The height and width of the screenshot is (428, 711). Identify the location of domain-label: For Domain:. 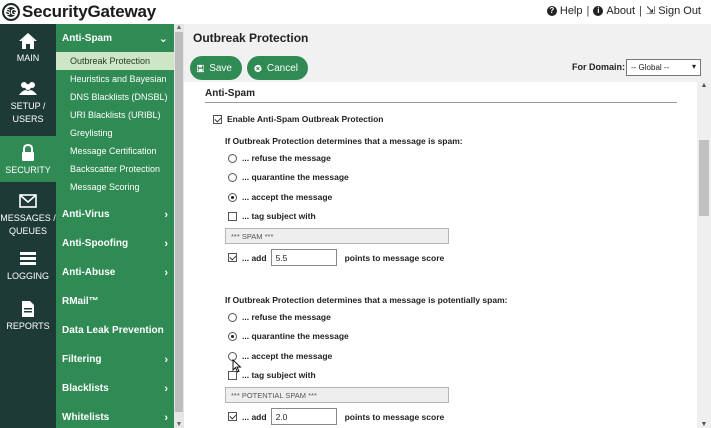
(598, 67).